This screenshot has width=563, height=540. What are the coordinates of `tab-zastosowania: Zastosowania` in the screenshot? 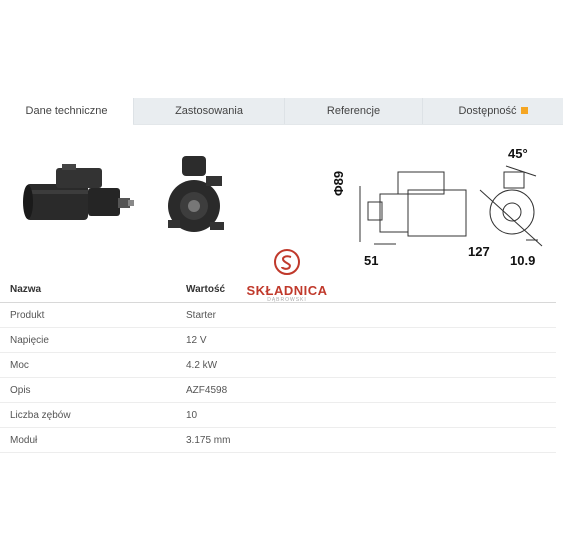 It's located at (208, 111).